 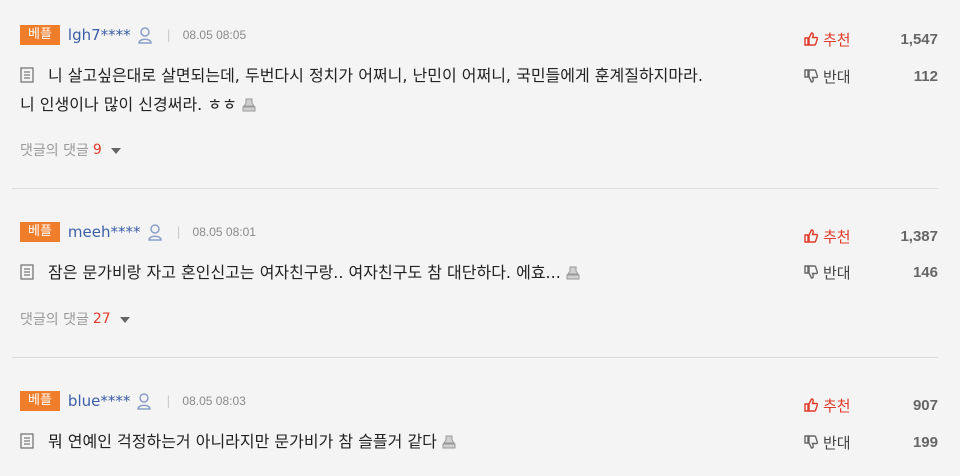 What do you see at coordinates (871, 272) in the screenshot?
I see `downvote-button: 반대 146` at bounding box center [871, 272].